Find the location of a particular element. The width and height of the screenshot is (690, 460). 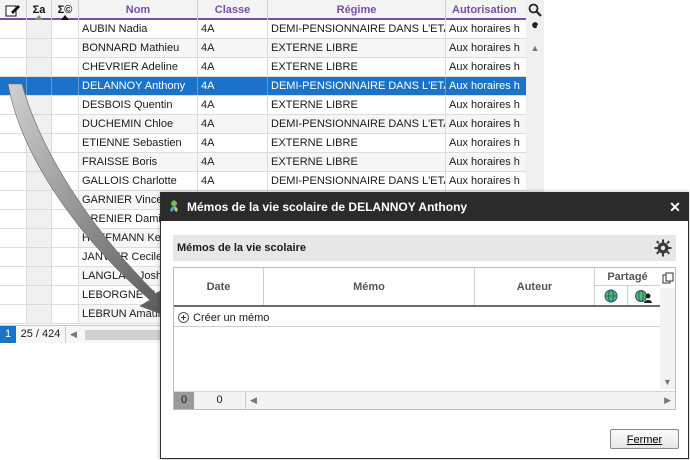

edit-column-icon is located at coordinates (13, 10).